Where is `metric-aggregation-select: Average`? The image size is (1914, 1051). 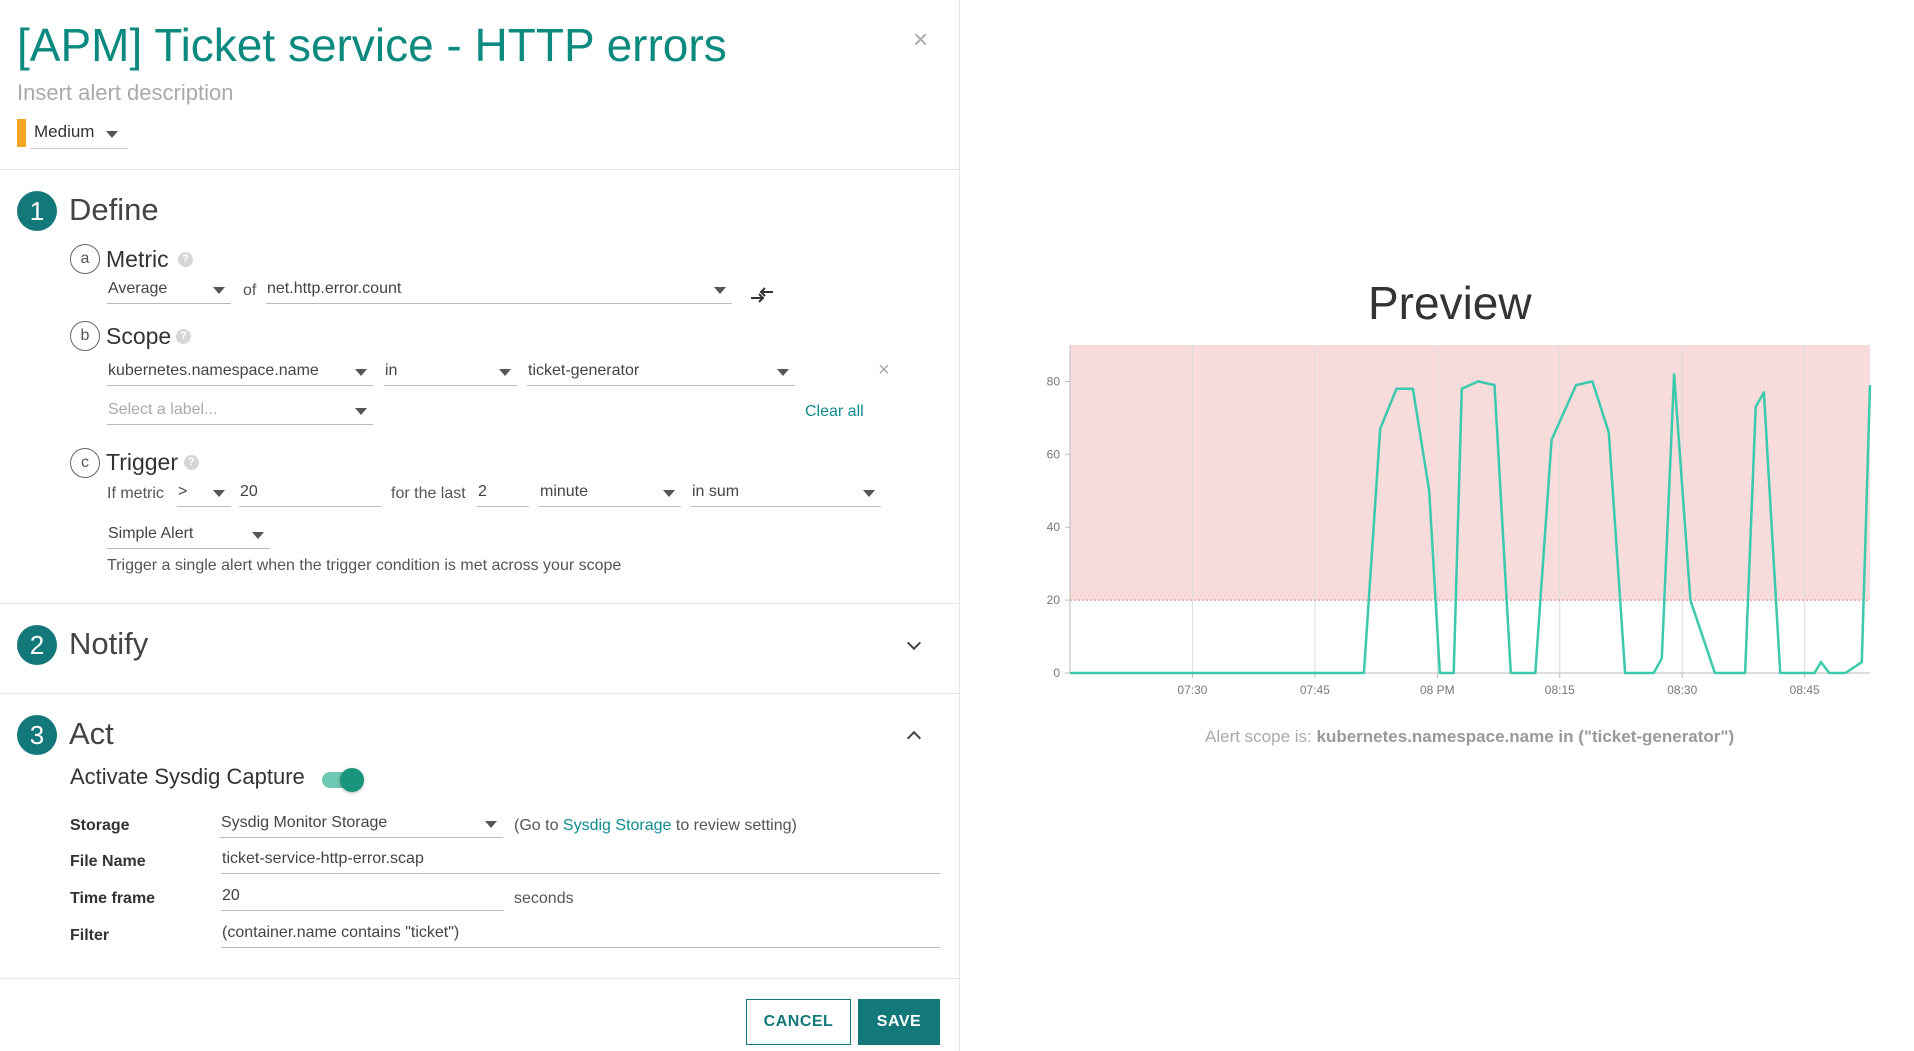 metric-aggregation-select: Average is located at coordinates (169, 291).